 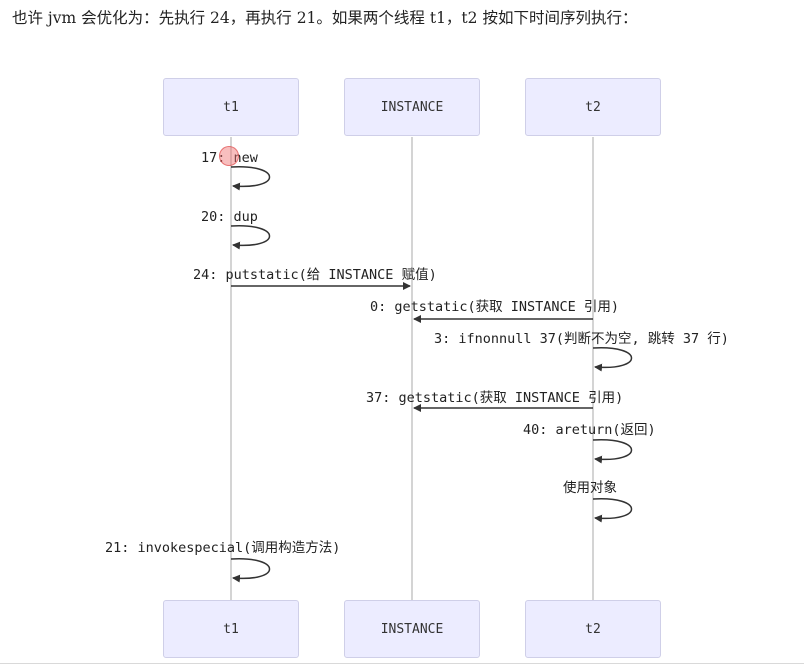 What do you see at coordinates (315, 275) in the screenshot?
I see `message-label-24: 24: putstatic(给 INSTANCE 赋值)` at bounding box center [315, 275].